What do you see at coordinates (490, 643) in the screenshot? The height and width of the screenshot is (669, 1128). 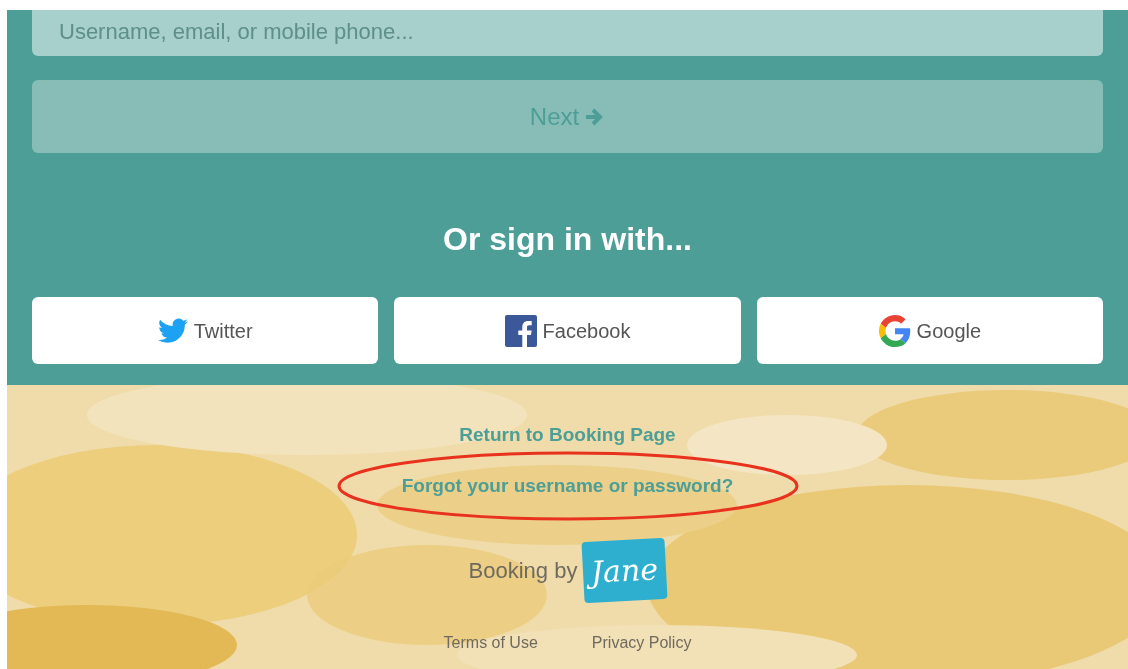 I see `text-link: Terms of Use` at bounding box center [490, 643].